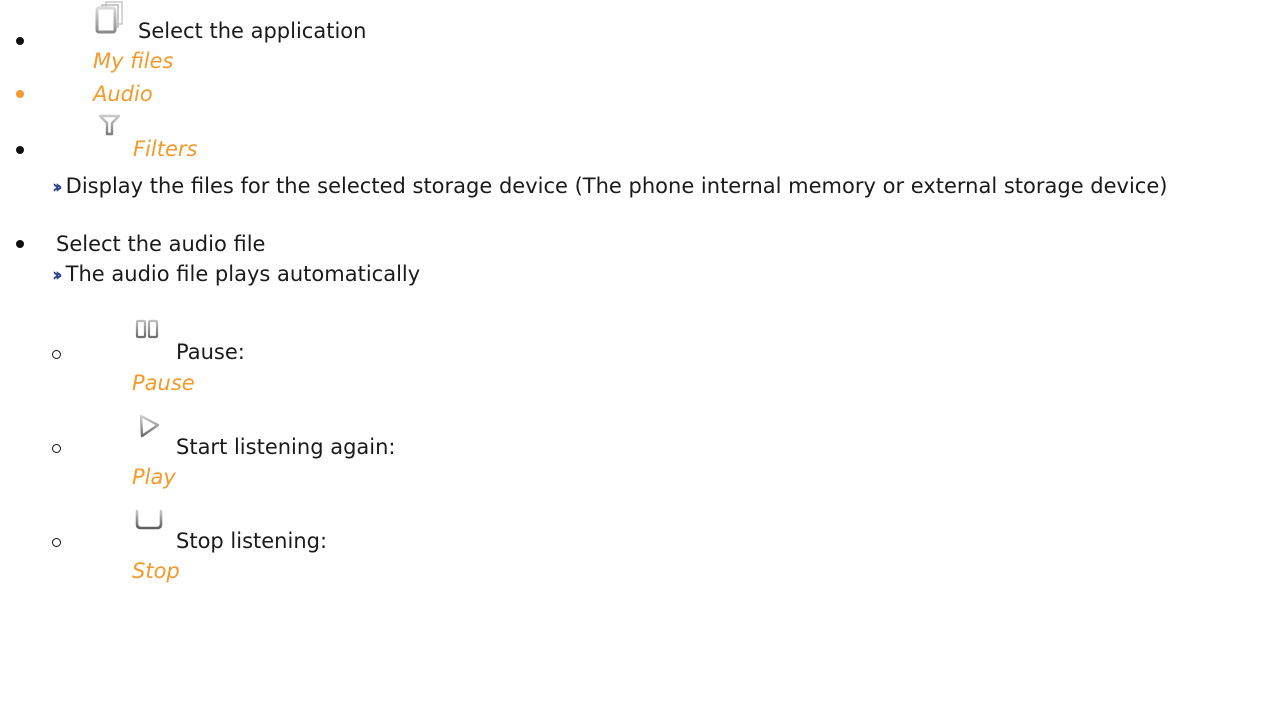 Image resolution: width=1268 pixels, height=709 pixels. I want to click on key-stop: Stop, so click(156, 571).